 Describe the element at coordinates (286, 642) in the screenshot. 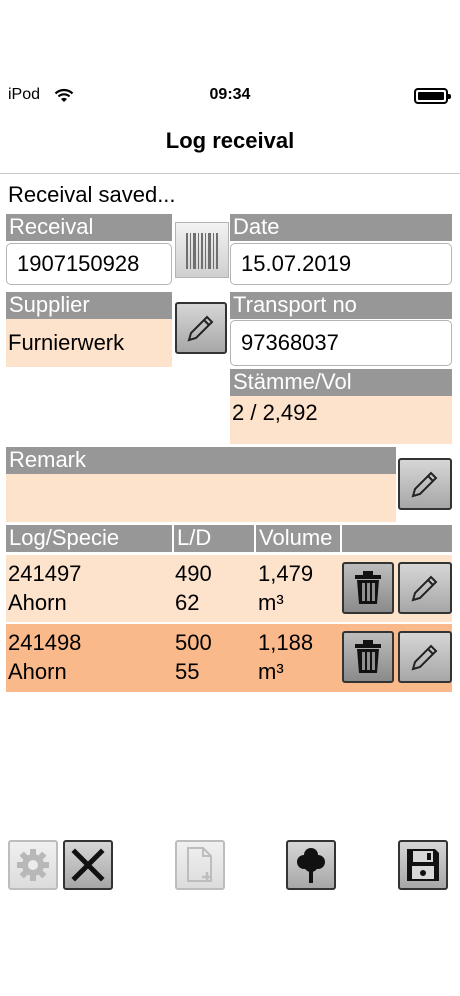

I see `row-volume: 1,188` at that location.